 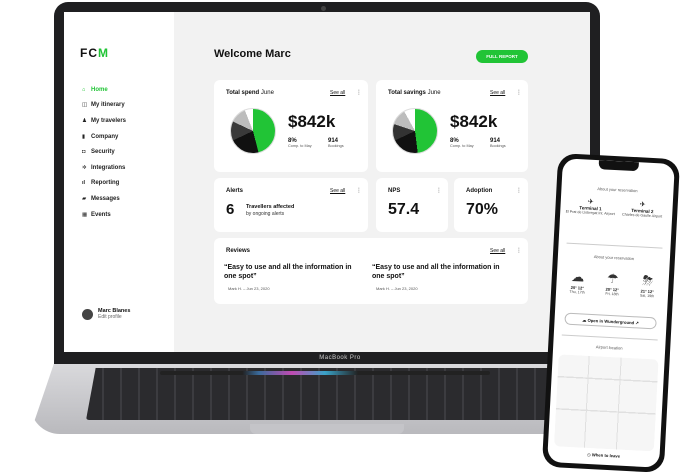 I want to click on spend-value: $842k, so click(x=312, y=121).